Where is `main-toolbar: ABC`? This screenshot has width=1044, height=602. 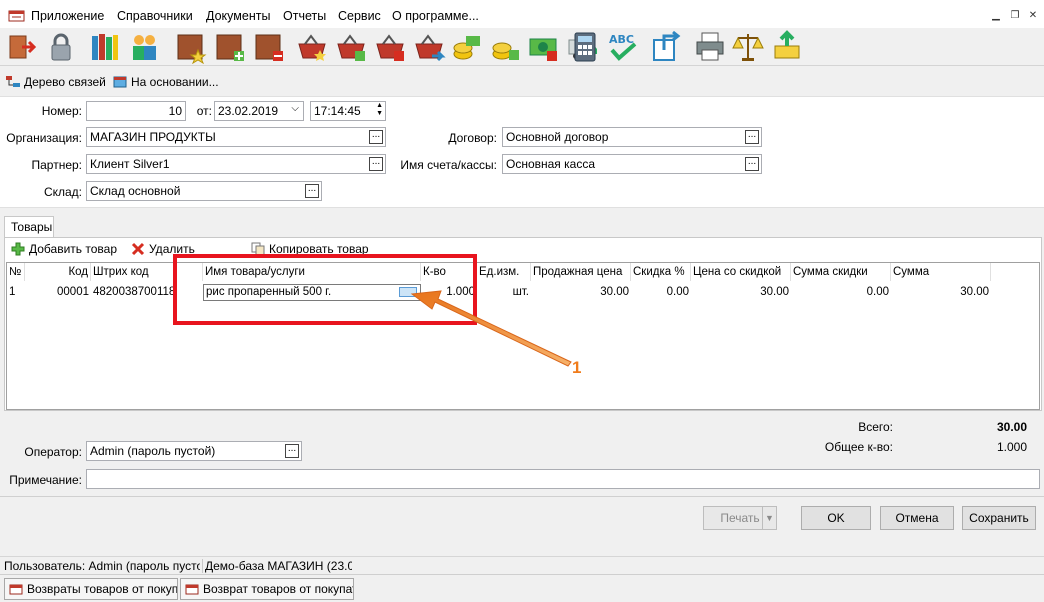 main-toolbar: ABC is located at coordinates (522, 47).